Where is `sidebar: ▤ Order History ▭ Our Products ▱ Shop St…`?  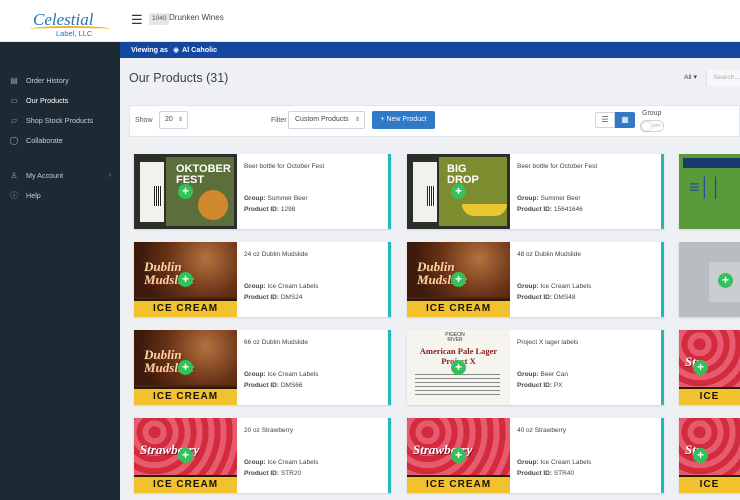
sidebar: ▤ Order History ▭ Our Products ▱ Shop St… is located at coordinates (60, 271).